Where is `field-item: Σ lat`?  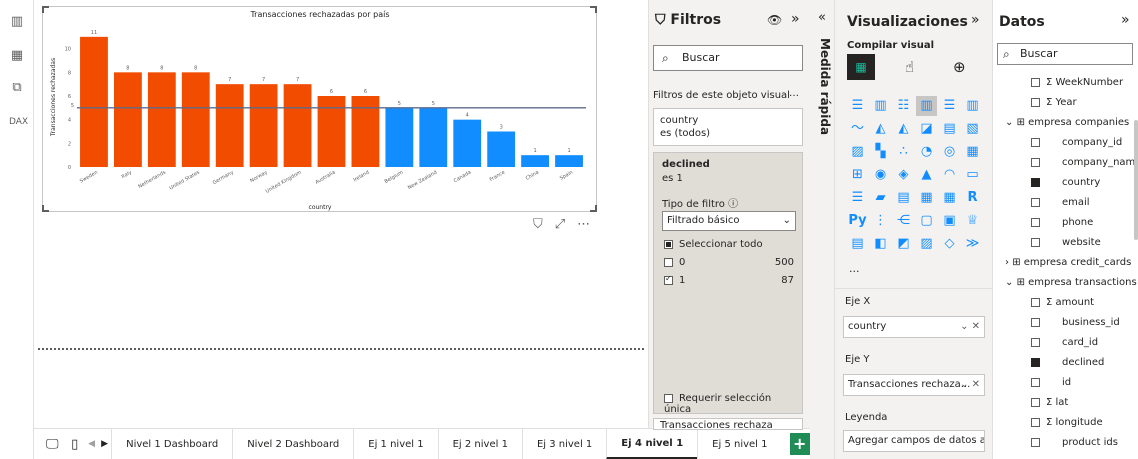
field-item: Σ lat is located at coordinates (1049, 402).